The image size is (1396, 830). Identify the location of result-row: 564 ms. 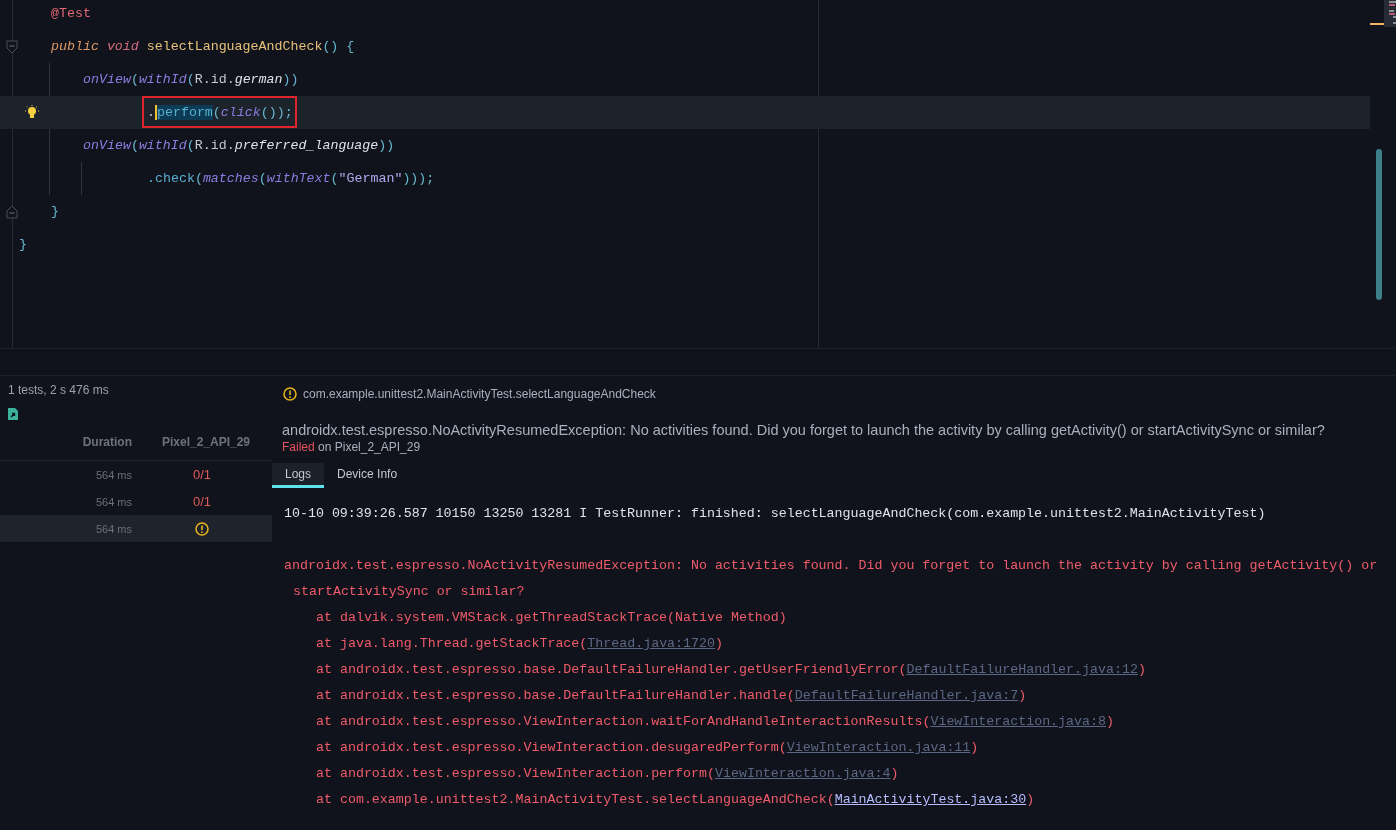
(136, 528).